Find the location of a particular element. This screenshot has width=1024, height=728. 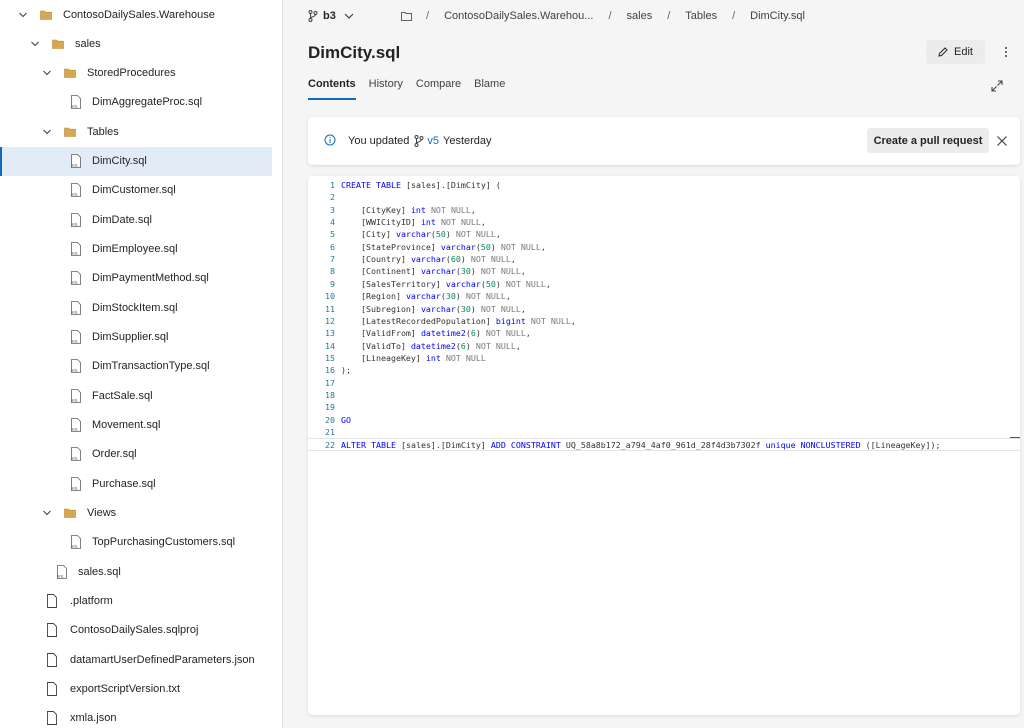

tree-file-row: SQL DimAggregateProc.sql is located at coordinates (136, 102).